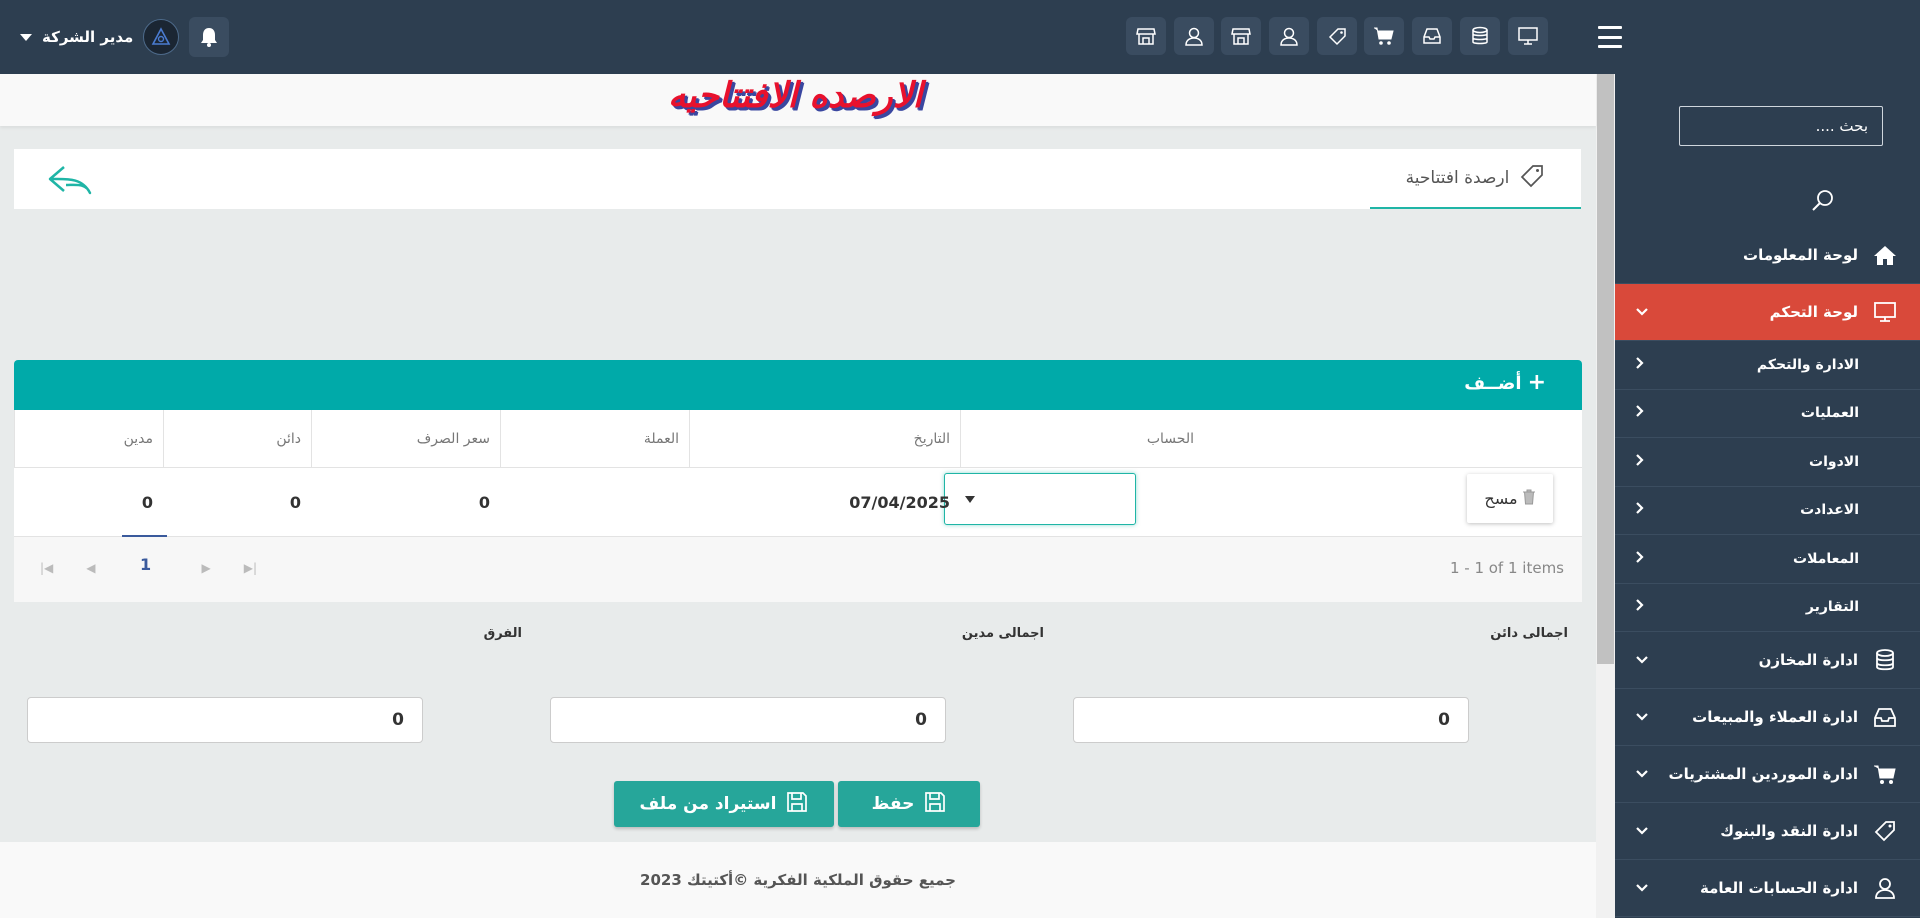 This screenshot has height=918, width=1920. What do you see at coordinates (708, 804) in the screenshot?
I see `import-label: استيراد من ملف` at bounding box center [708, 804].